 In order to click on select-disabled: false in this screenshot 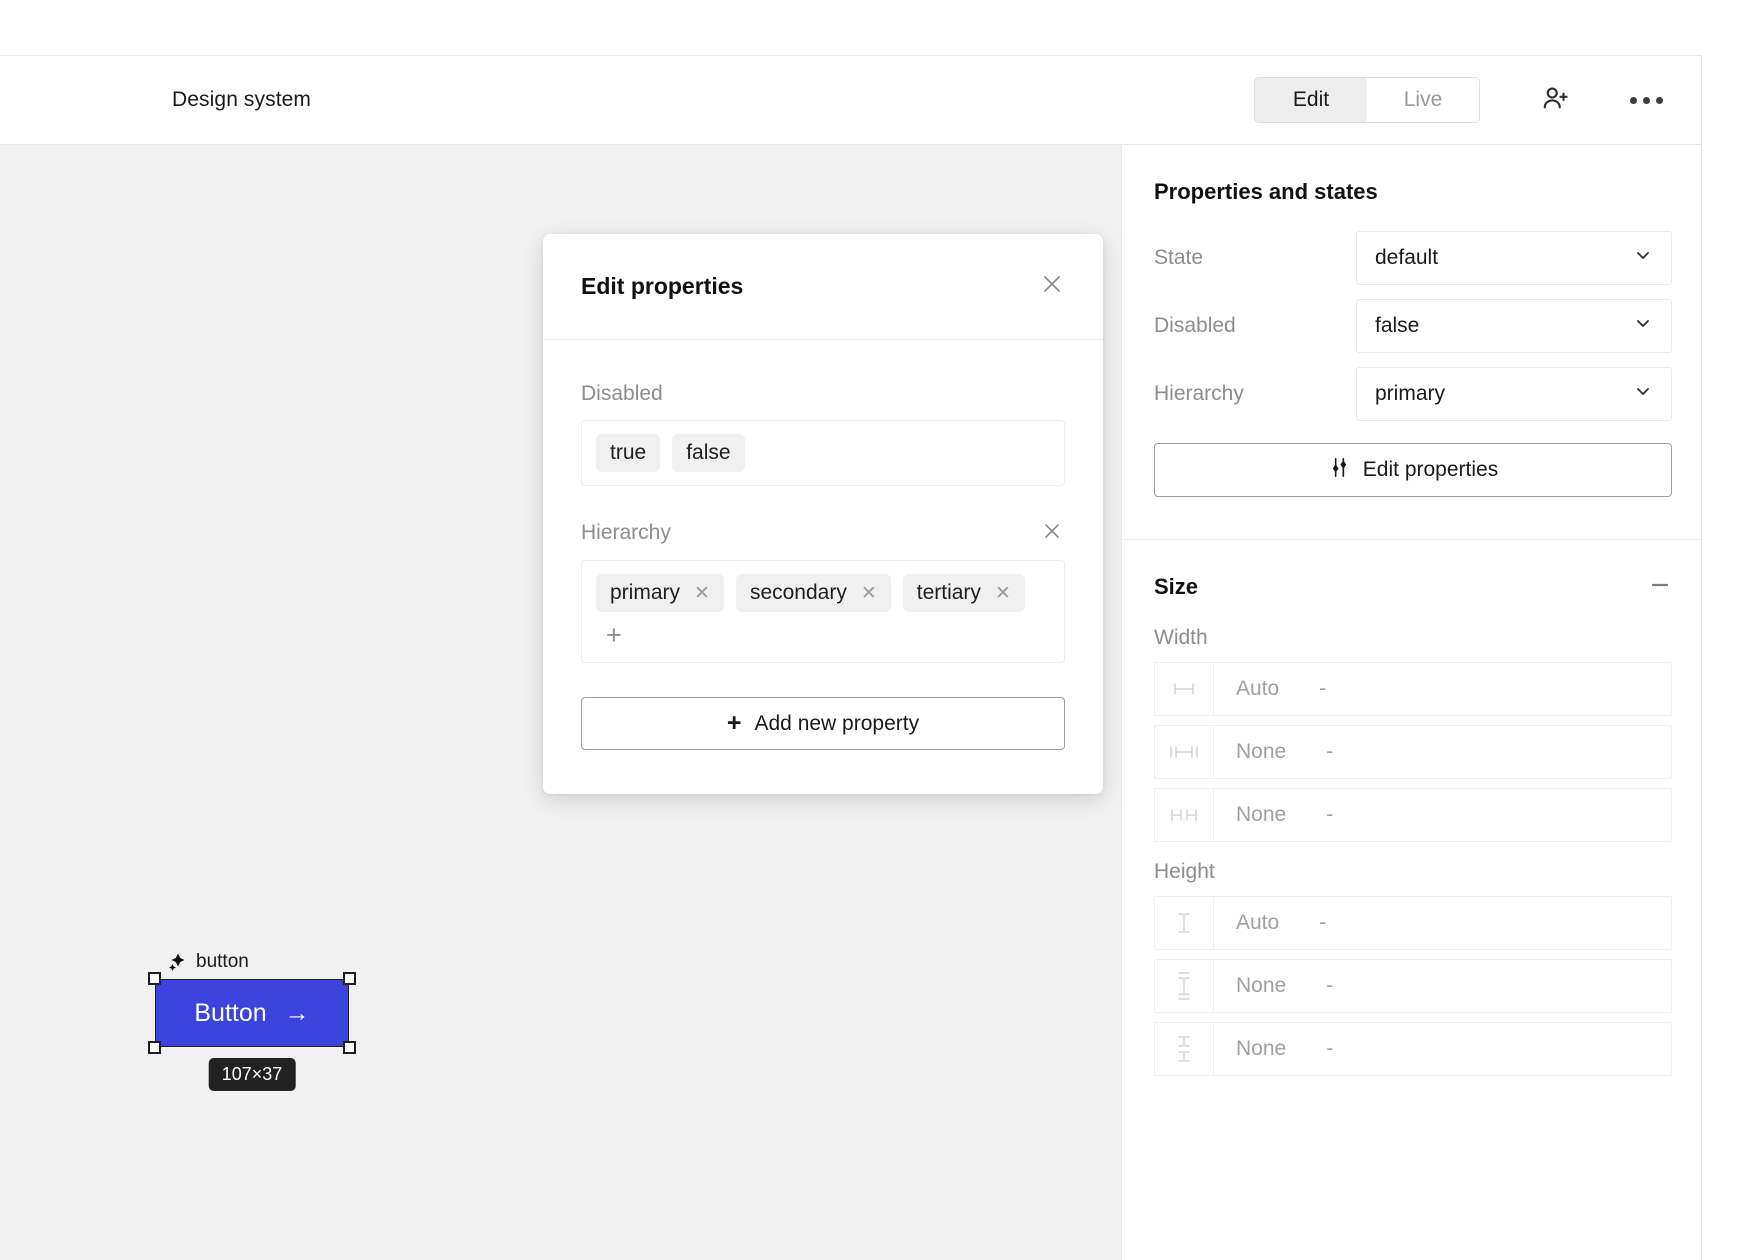, I will do `click(1514, 326)`.